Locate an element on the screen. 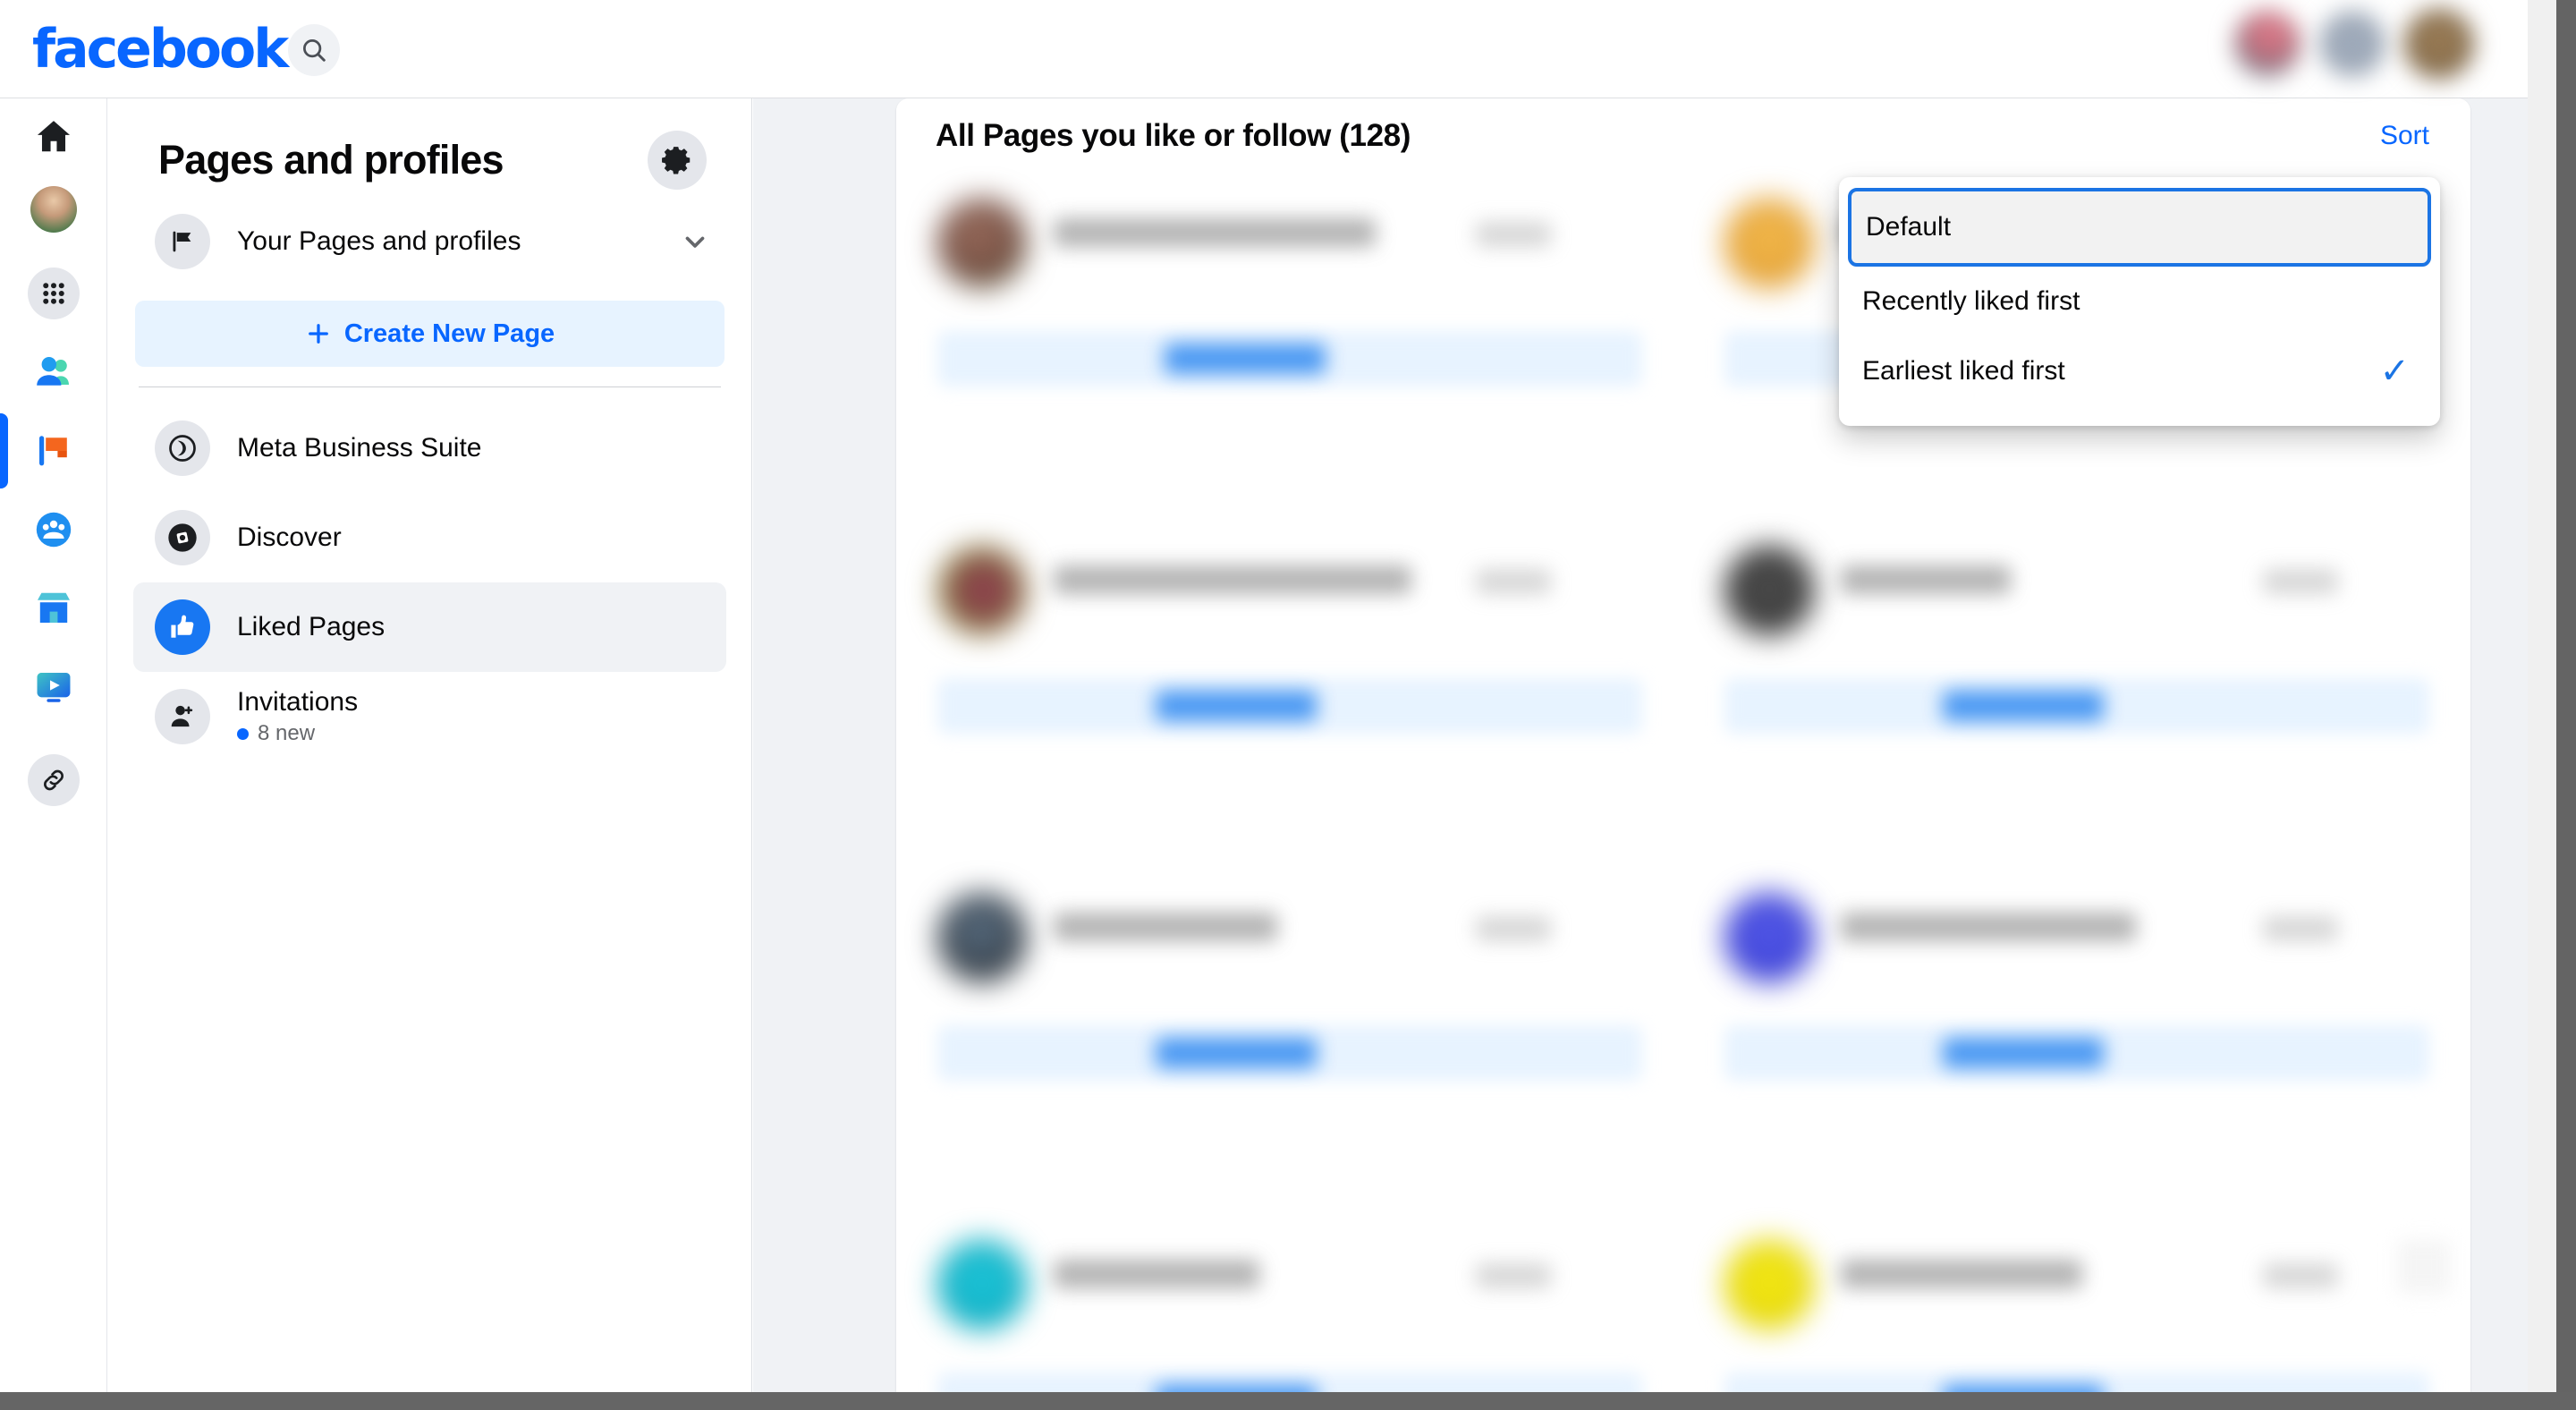 Image resolution: width=2576 pixels, height=1410 pixels. meta-infinity-icon is located at coordinates (182, 448).